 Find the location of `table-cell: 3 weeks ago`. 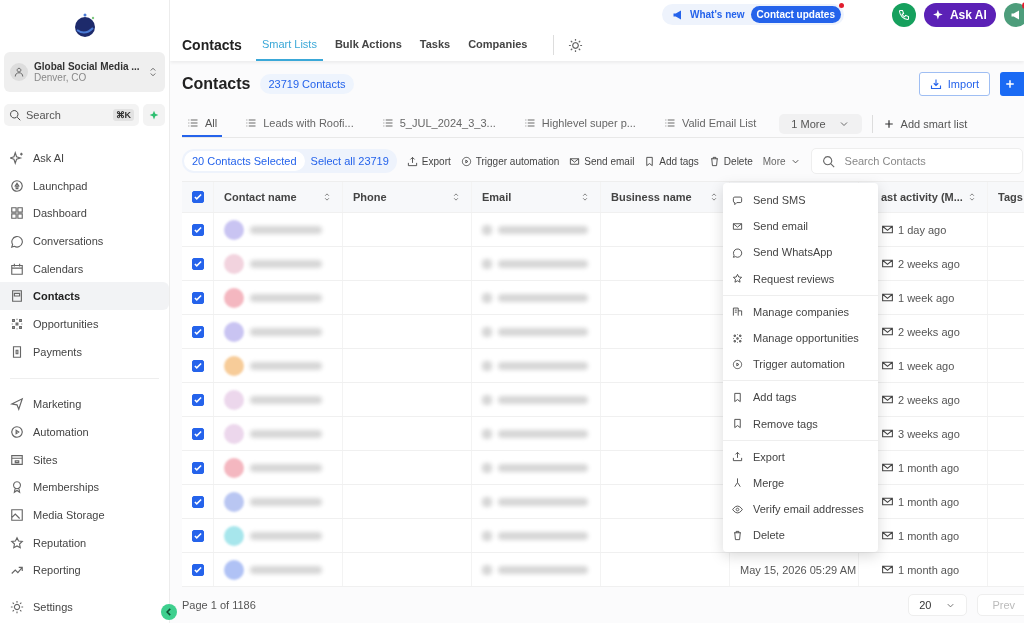

table-cell: 3 weeks ago is located at coordinates (929, 433).